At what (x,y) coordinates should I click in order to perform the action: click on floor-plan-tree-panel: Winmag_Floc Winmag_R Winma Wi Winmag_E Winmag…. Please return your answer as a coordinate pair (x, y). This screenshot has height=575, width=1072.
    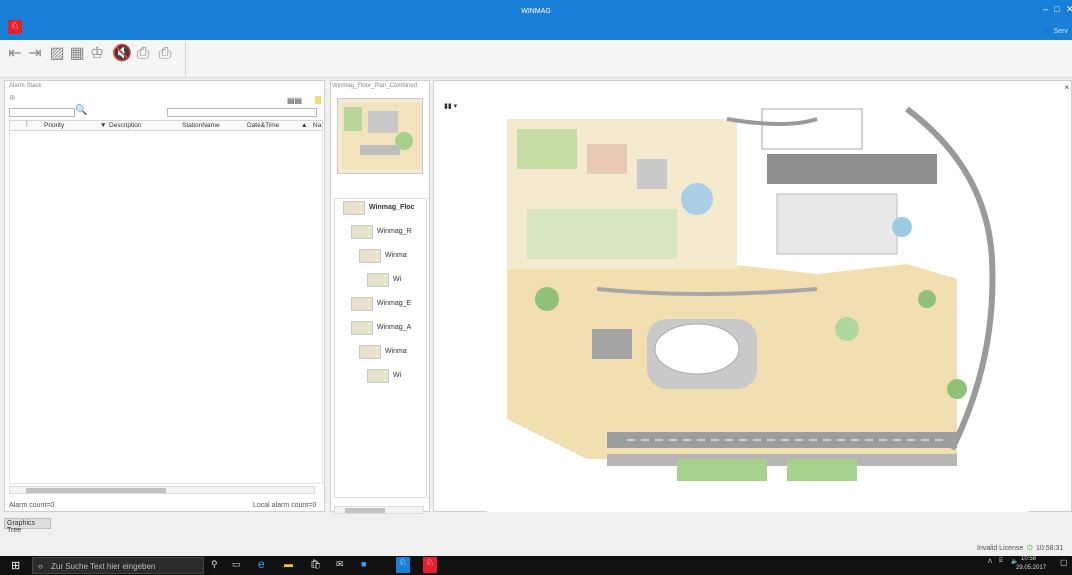
    Looking at the image, I should click on (380, 297).